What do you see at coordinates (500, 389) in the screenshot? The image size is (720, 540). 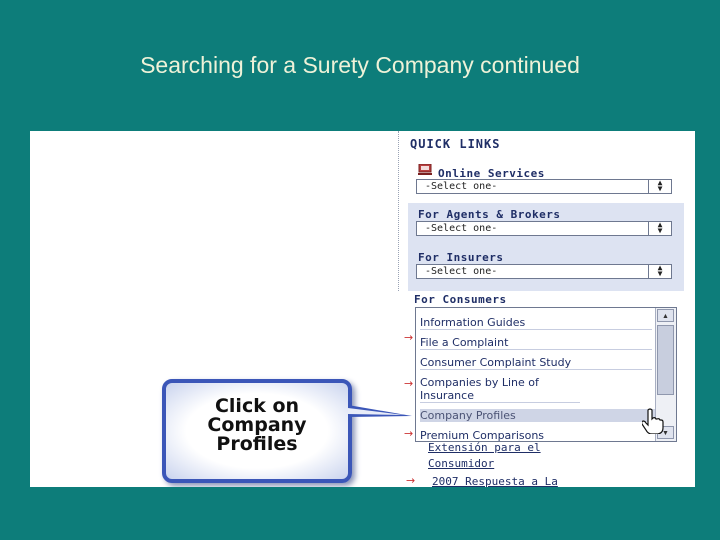 I see `dropdown-option: Companies by Line of Insurance` at bounding box center [500, 389].